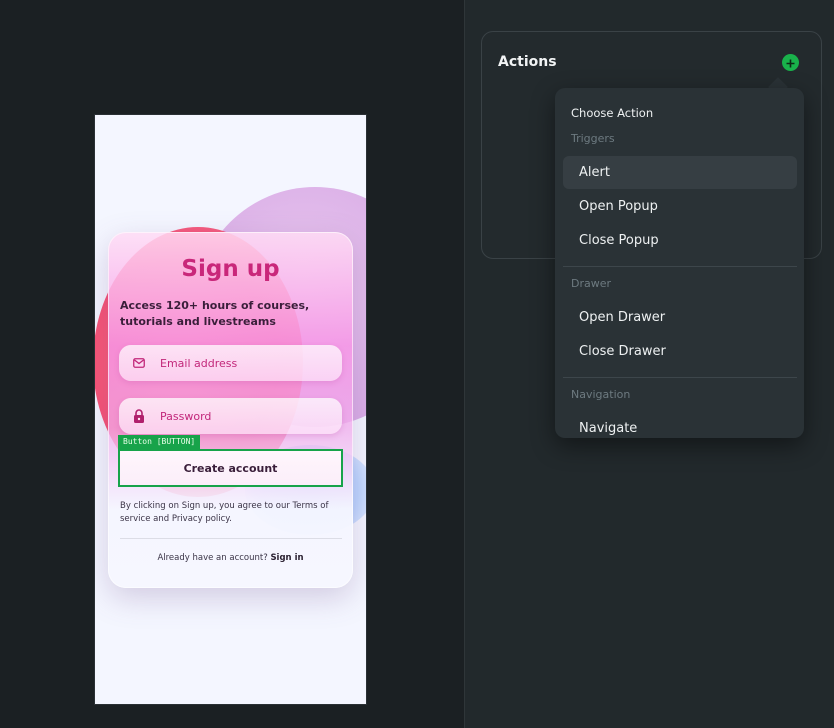 This screenshot has height=728, width=834. I want to click on menu-item-close-drawer: Close Drawer, so click(680, 351).